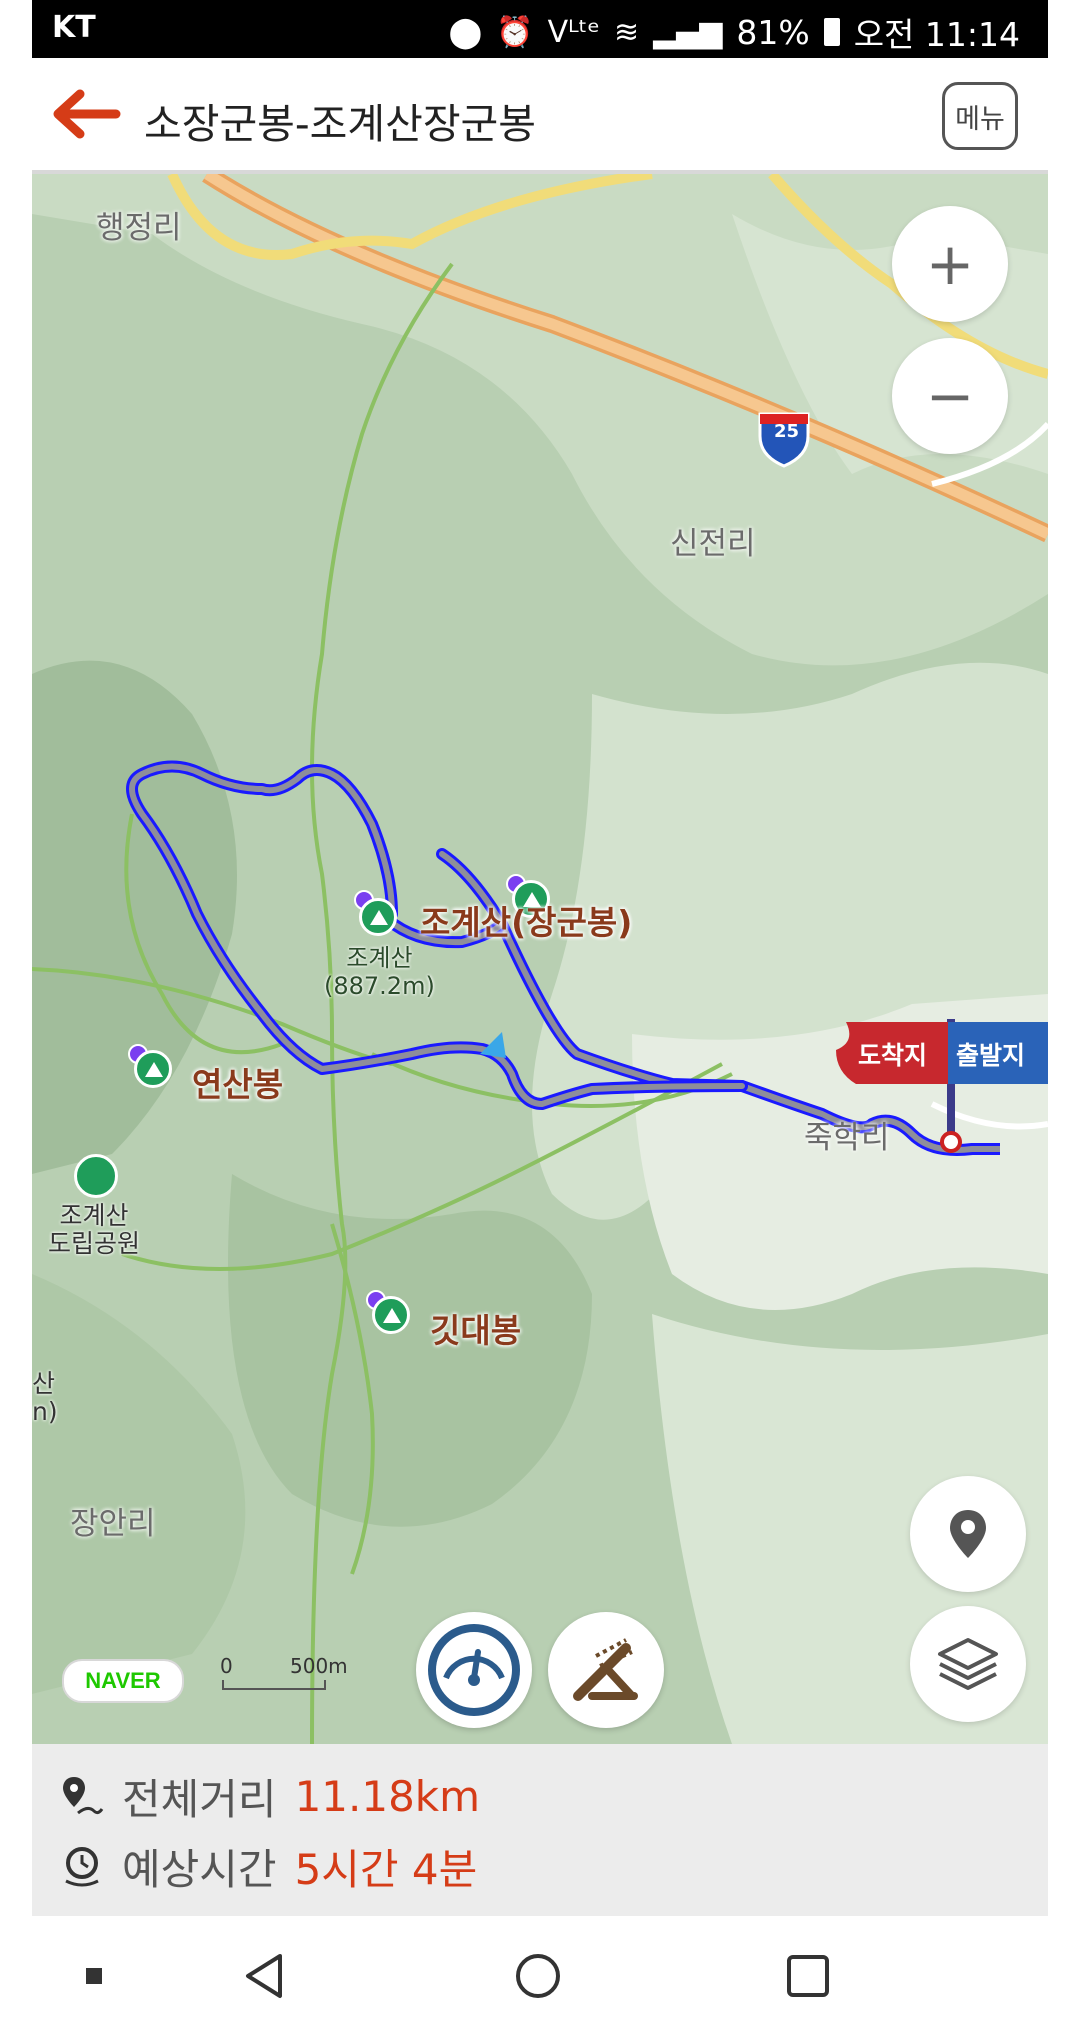 Image resolution: width=1080 pixels, height=2034 pixels. Describe the element at coordinates (847, 1137) in the screenshot. I see `place-label: 죽학리` at that location.